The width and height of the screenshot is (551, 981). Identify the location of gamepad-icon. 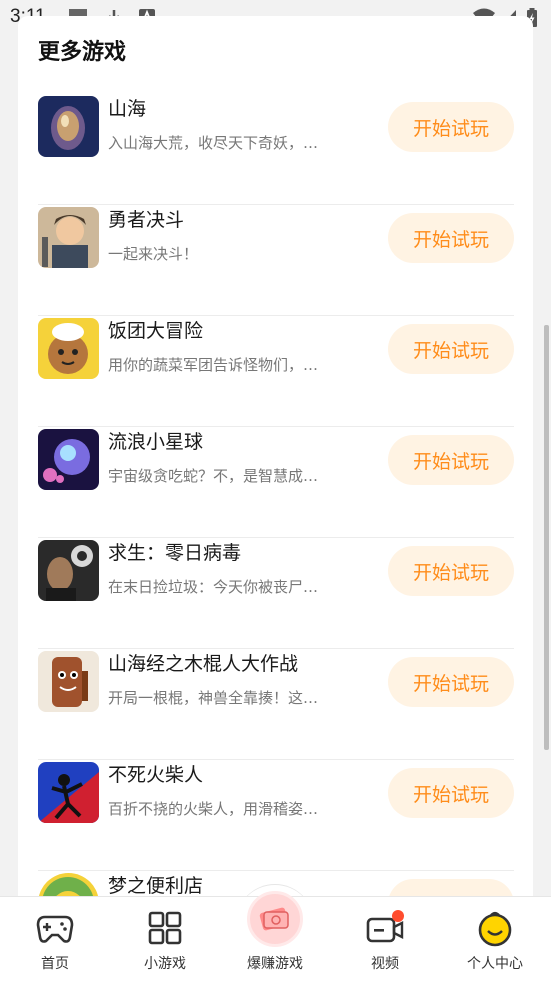
(55, 930).